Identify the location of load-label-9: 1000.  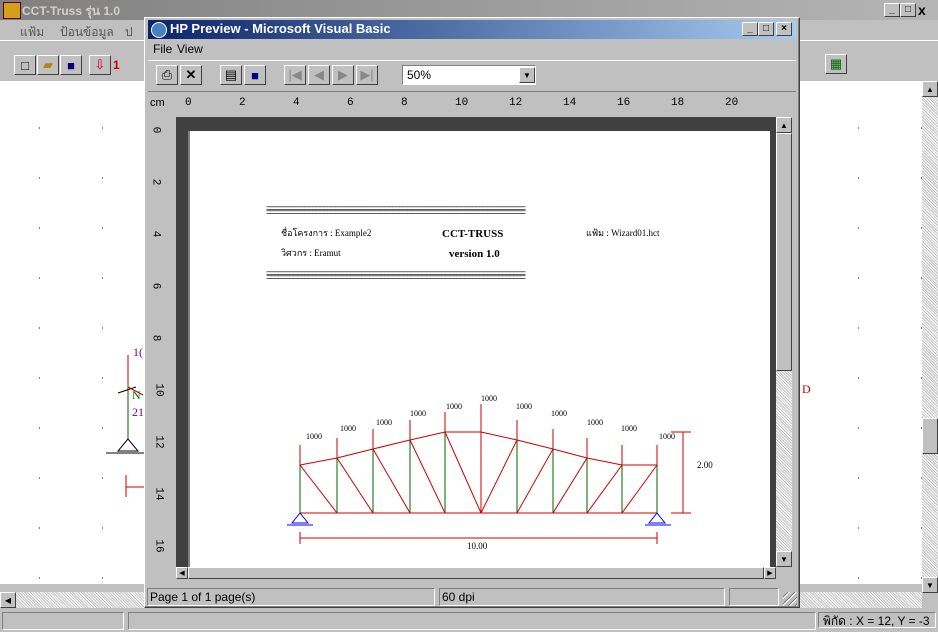
(595, 422).